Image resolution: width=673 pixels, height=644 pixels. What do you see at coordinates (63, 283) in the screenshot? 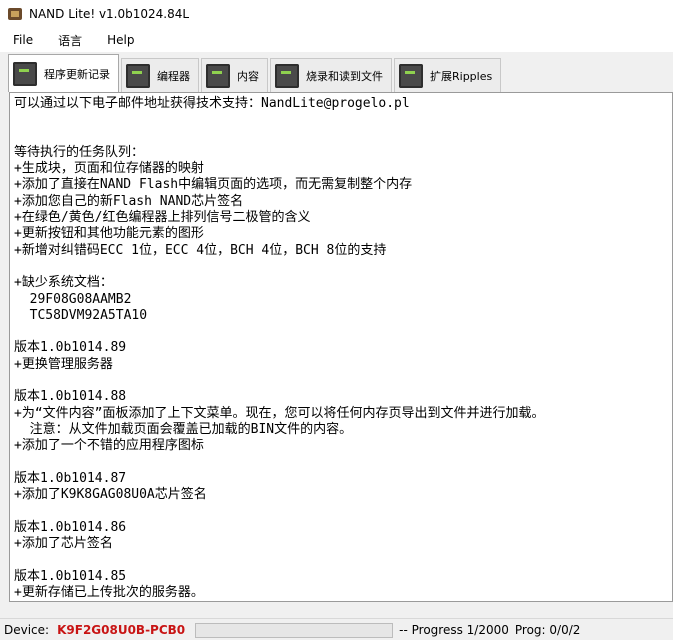
I see `log-line: +缺少系统文档：` at bounding box center [63, 283].